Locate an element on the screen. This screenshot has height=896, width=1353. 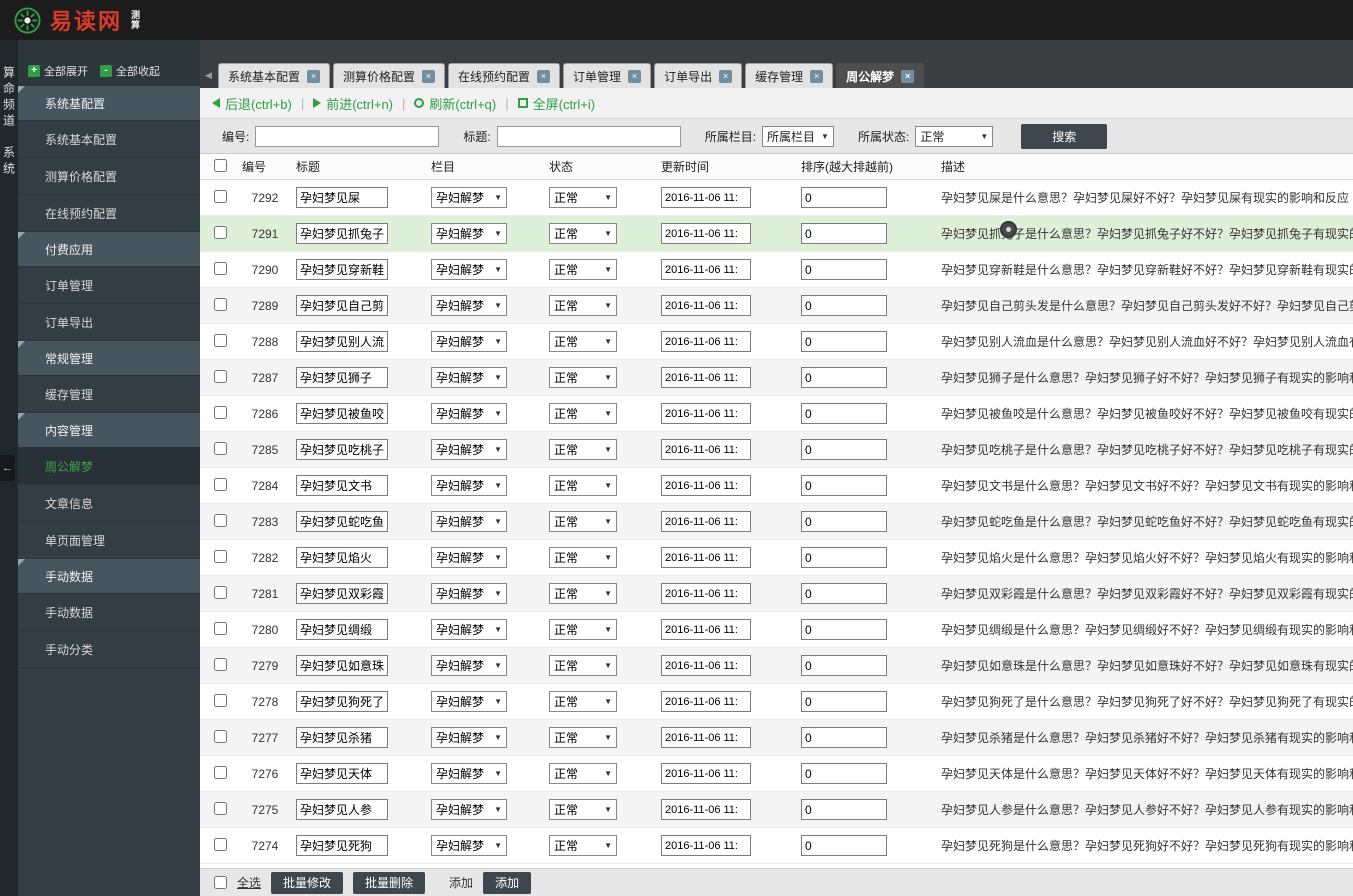
sidebar-item: 订单导出 is located at coordinates (109, 322).